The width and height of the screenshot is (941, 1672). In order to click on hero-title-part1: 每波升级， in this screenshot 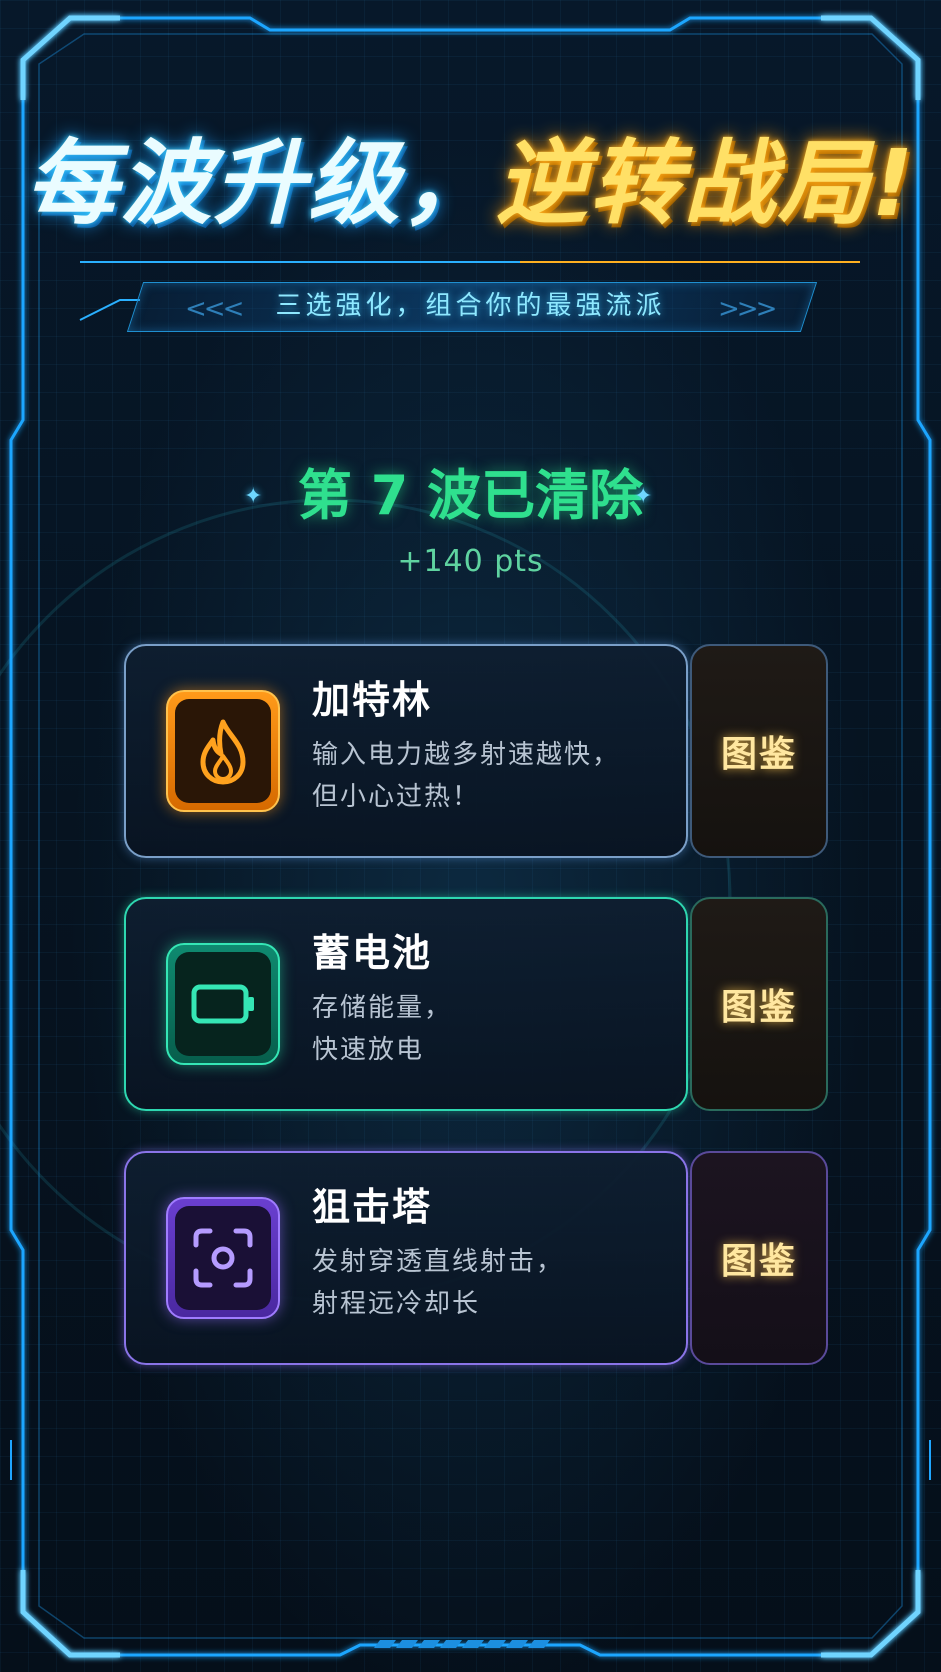, I will do `click(260, 183)`.